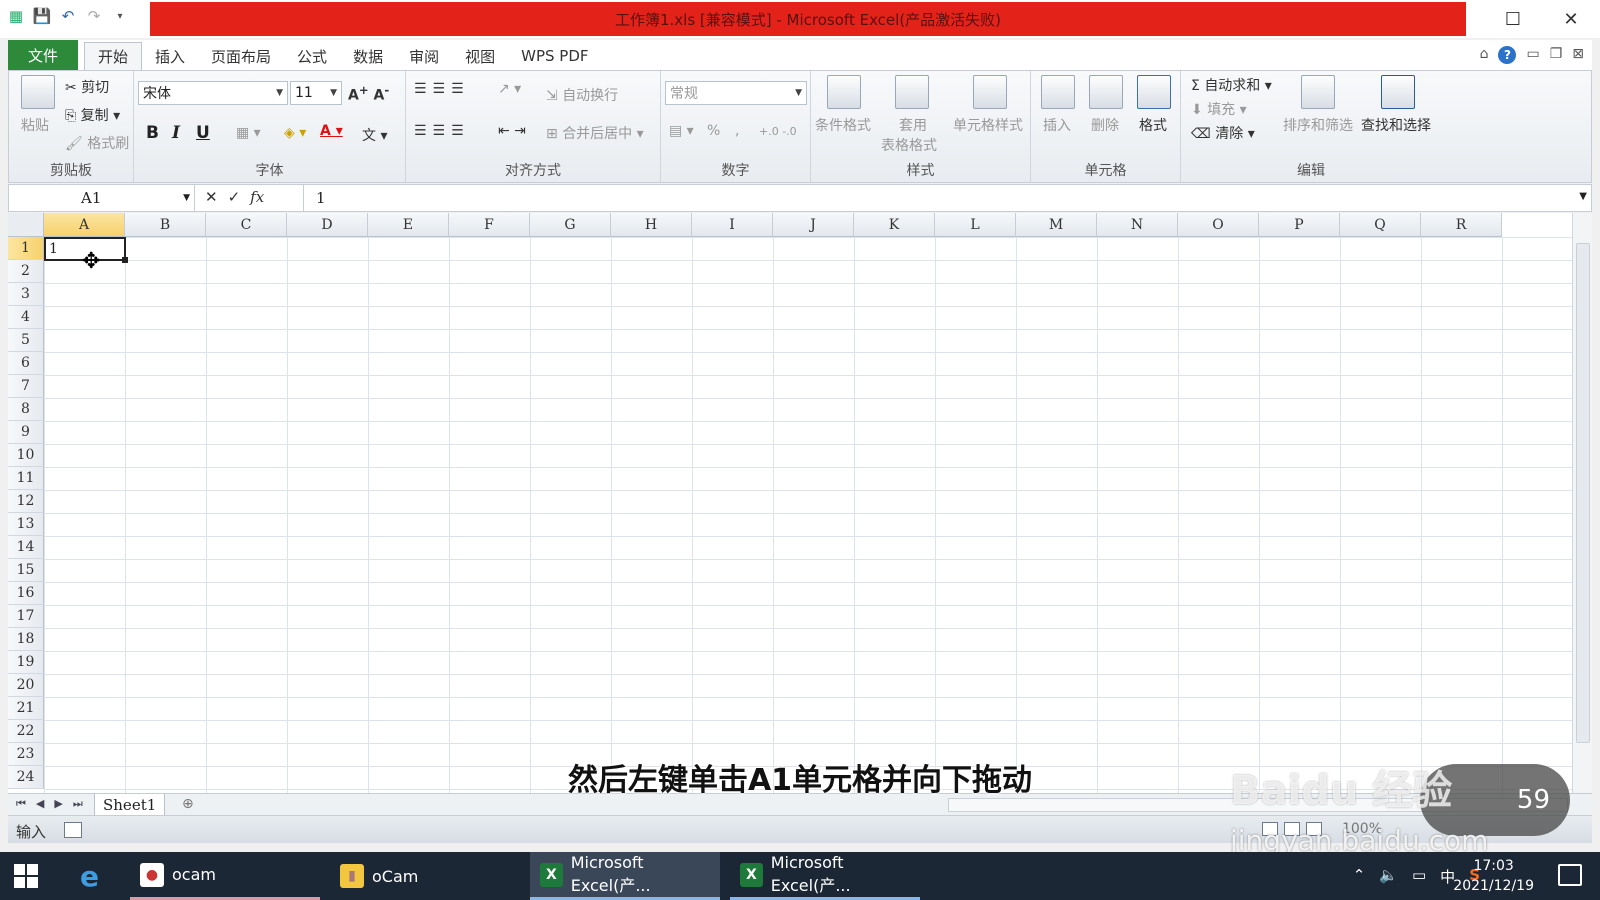 The width and height of the screenshot is (1600, 900). What do you see at coordinates (843, 125) in the screenshot?
I see `conditional-format-button: 条件格式` at bounding box center [843, 125].